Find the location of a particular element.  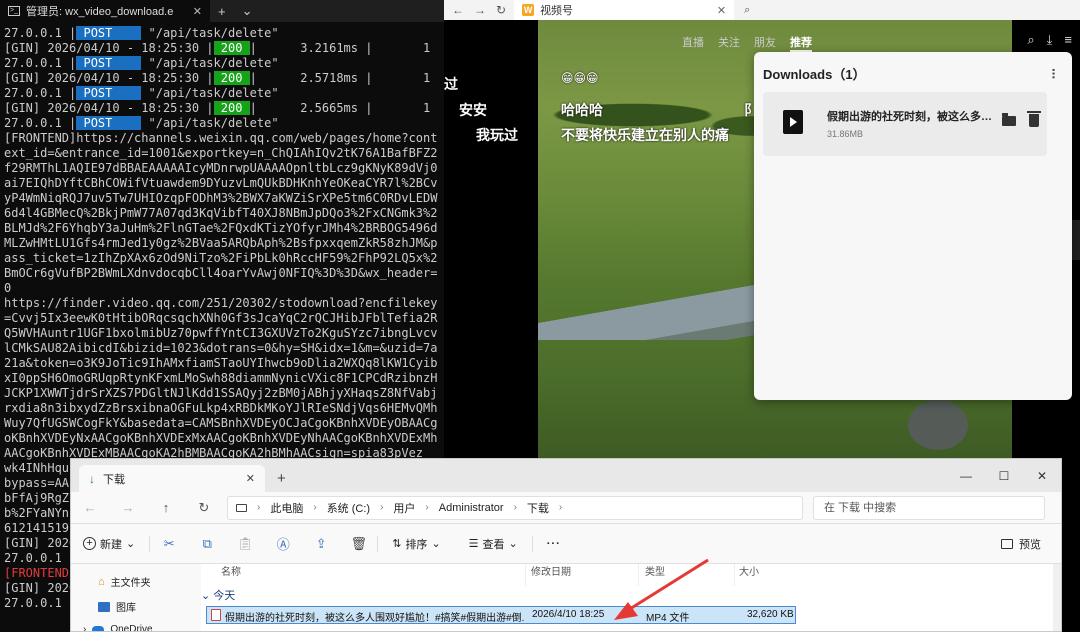

cloud-icon is located at coordinates (98, 628).